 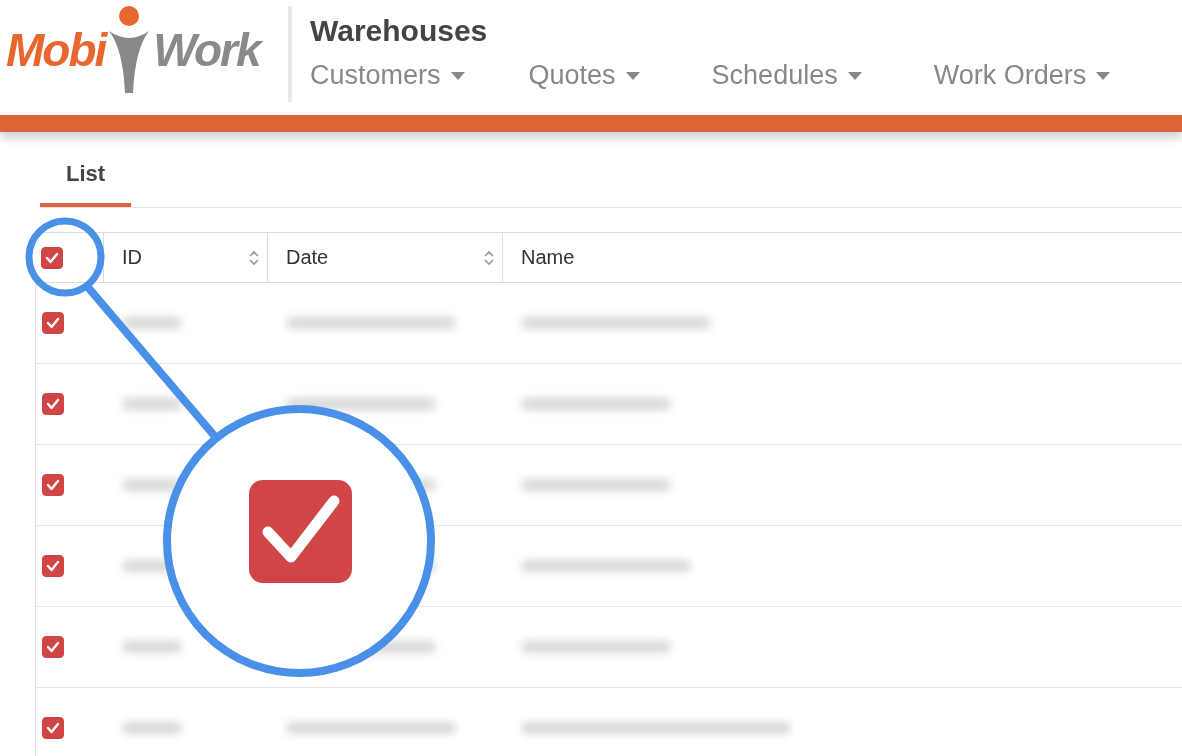 I want to click on nav-menu: Customers, so click(x=387, y=75).